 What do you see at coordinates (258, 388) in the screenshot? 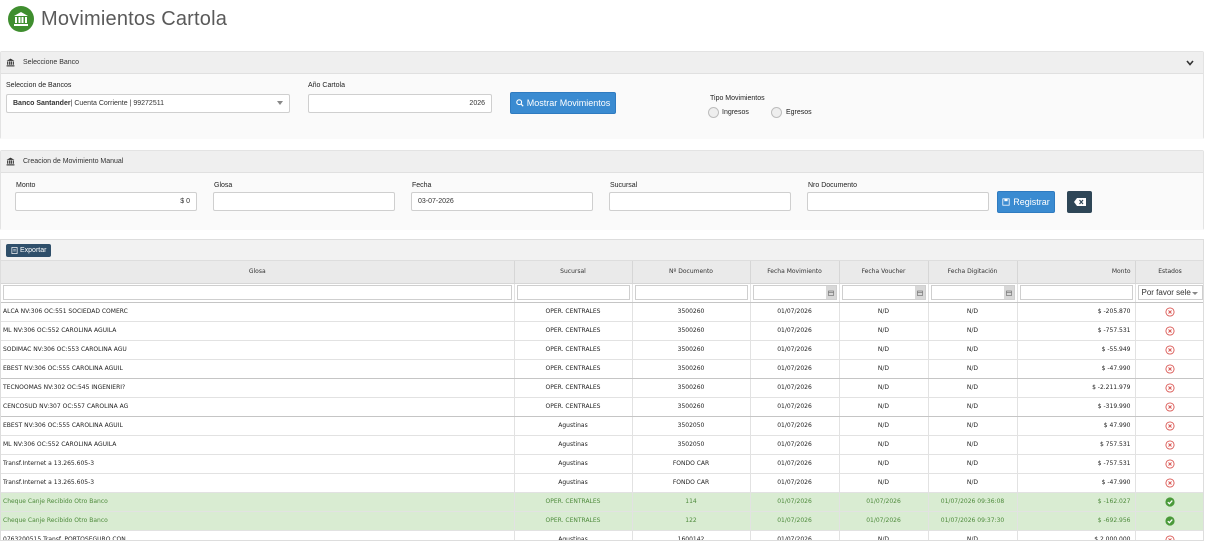
I see `cell-glosa: TECNOOMAS NV:302 OC:545 INGENIERI?` at bounding box center [258, 388].